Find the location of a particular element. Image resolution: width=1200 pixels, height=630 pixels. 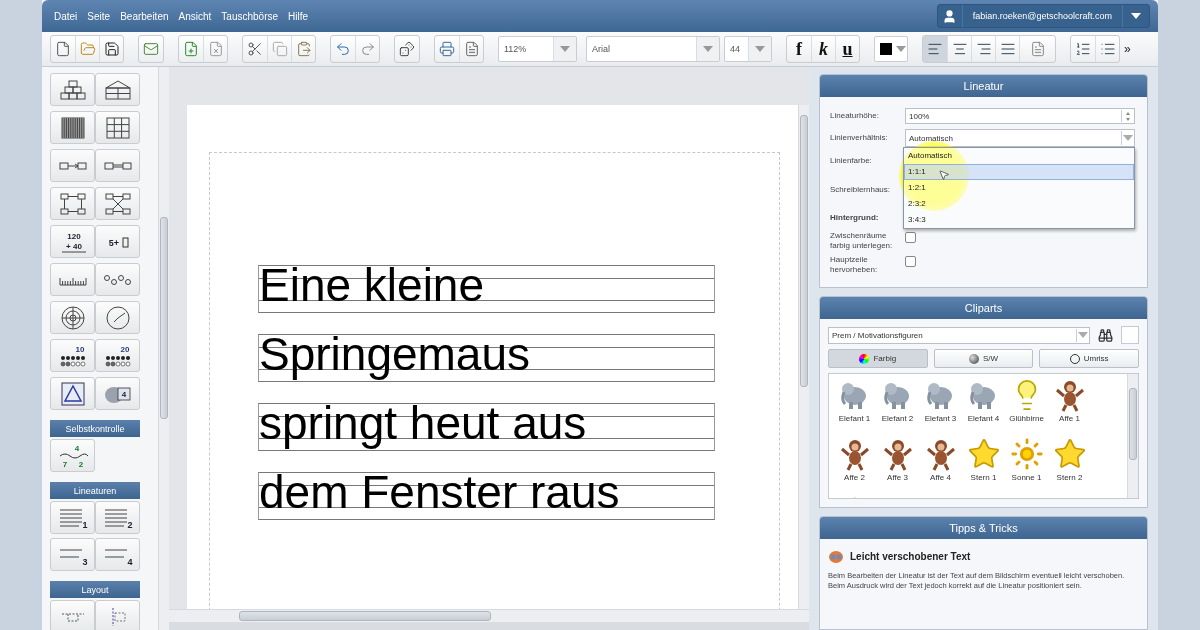

font-size-select: 44 is located at coordinates (748, 49).